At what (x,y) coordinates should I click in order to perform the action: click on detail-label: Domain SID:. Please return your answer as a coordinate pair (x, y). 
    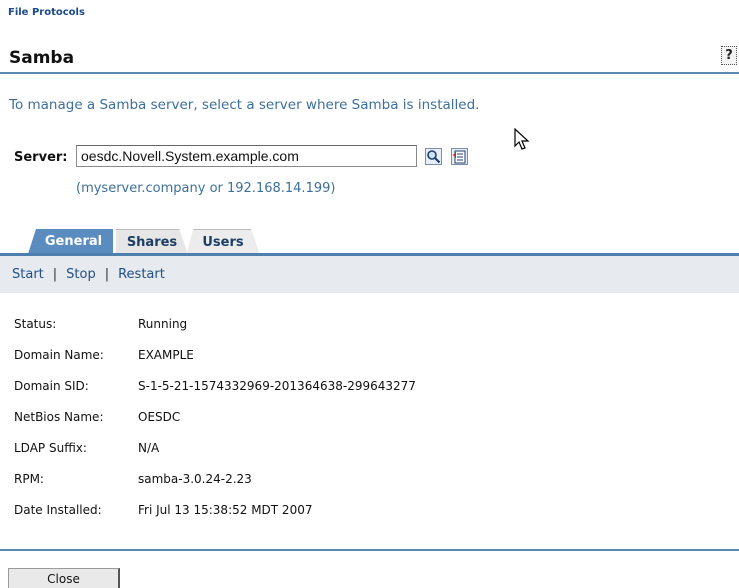
    Looking at the image, I should click on (51, 386).